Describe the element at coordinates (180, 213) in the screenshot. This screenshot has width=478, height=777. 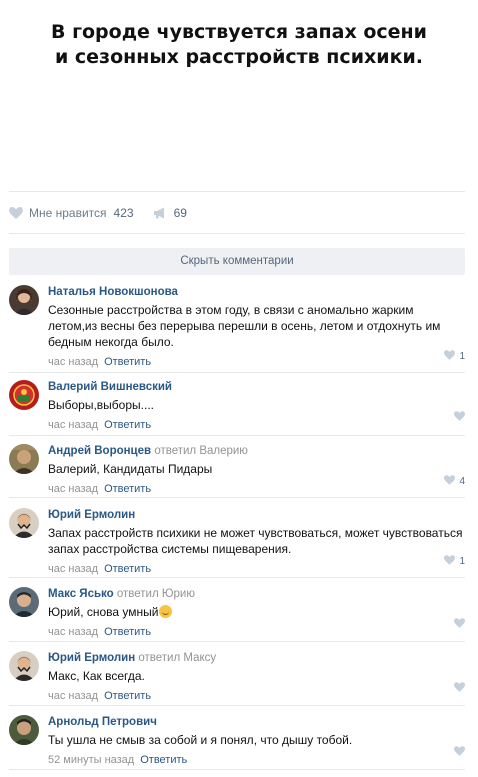
I see `share-count: 69` at that location.